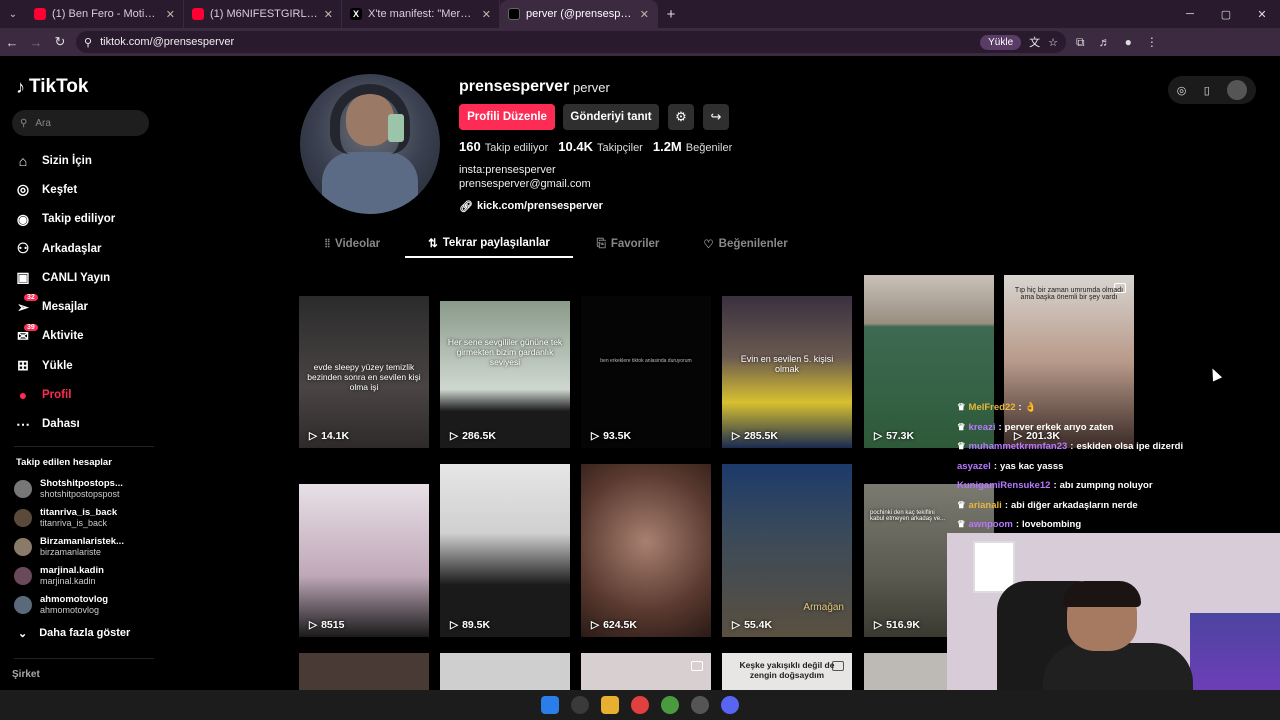 The image size is (1280, 720). I want to click on browser-tab-active: perver (@prensesperver) | TikTo ✕, so click(579, 14).